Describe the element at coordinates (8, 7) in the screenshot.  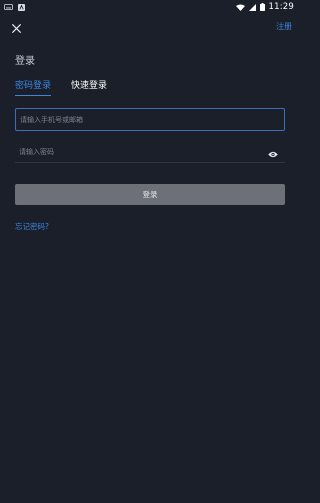
I see `keyboard-icon` at that location.